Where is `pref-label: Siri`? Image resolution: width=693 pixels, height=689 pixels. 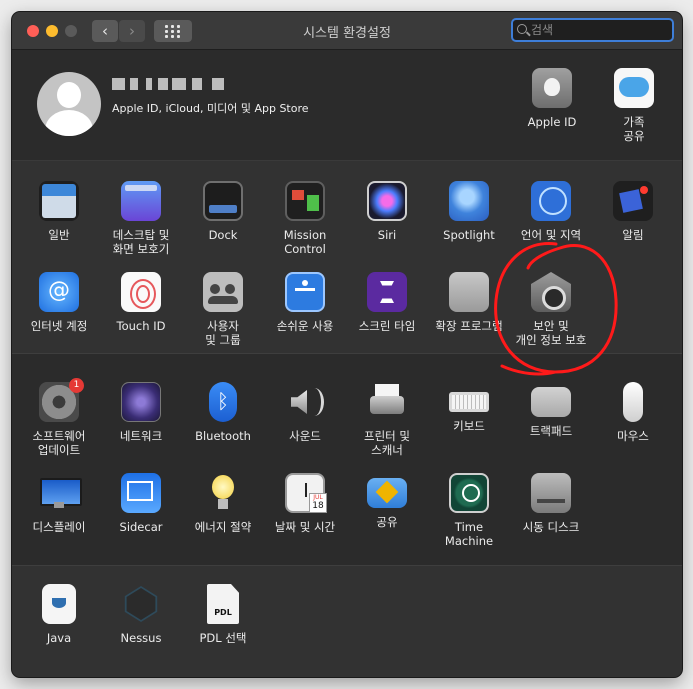 pref-label: Siri is located at coordinates (387, 235).